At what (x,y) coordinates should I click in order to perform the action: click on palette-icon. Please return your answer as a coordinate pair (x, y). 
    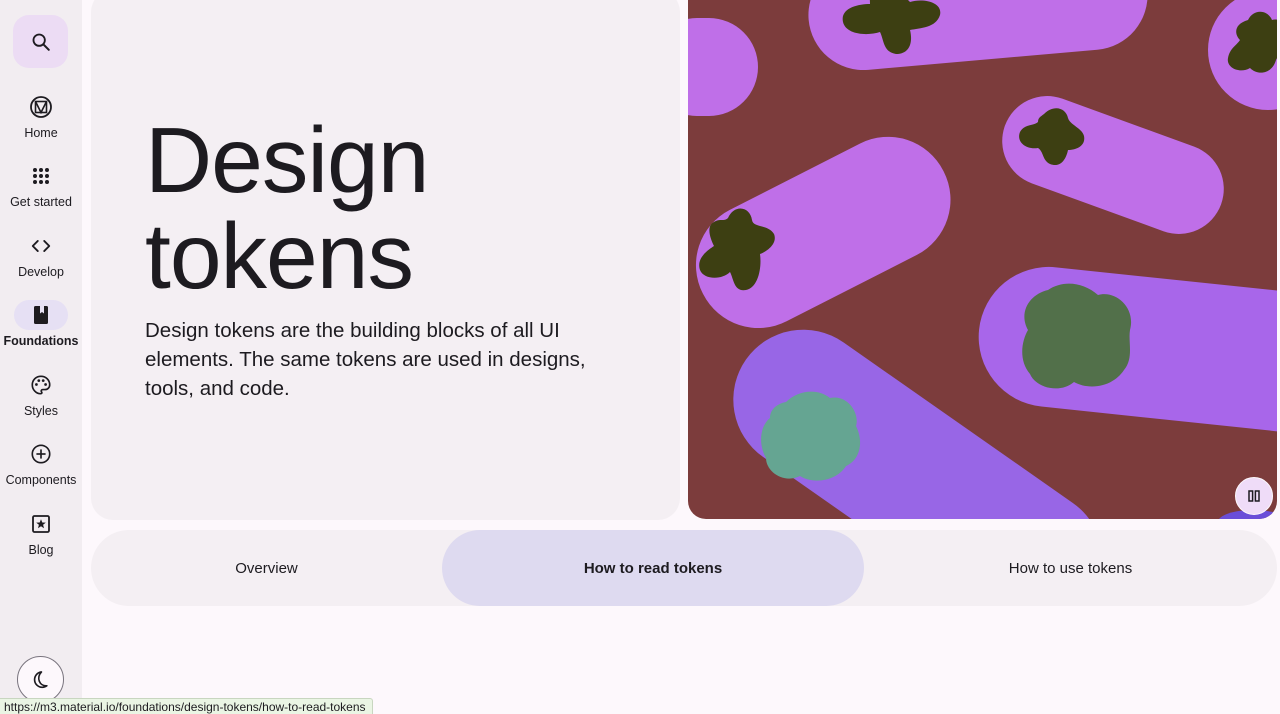
    Looking at the image, I should click on (41, 385).